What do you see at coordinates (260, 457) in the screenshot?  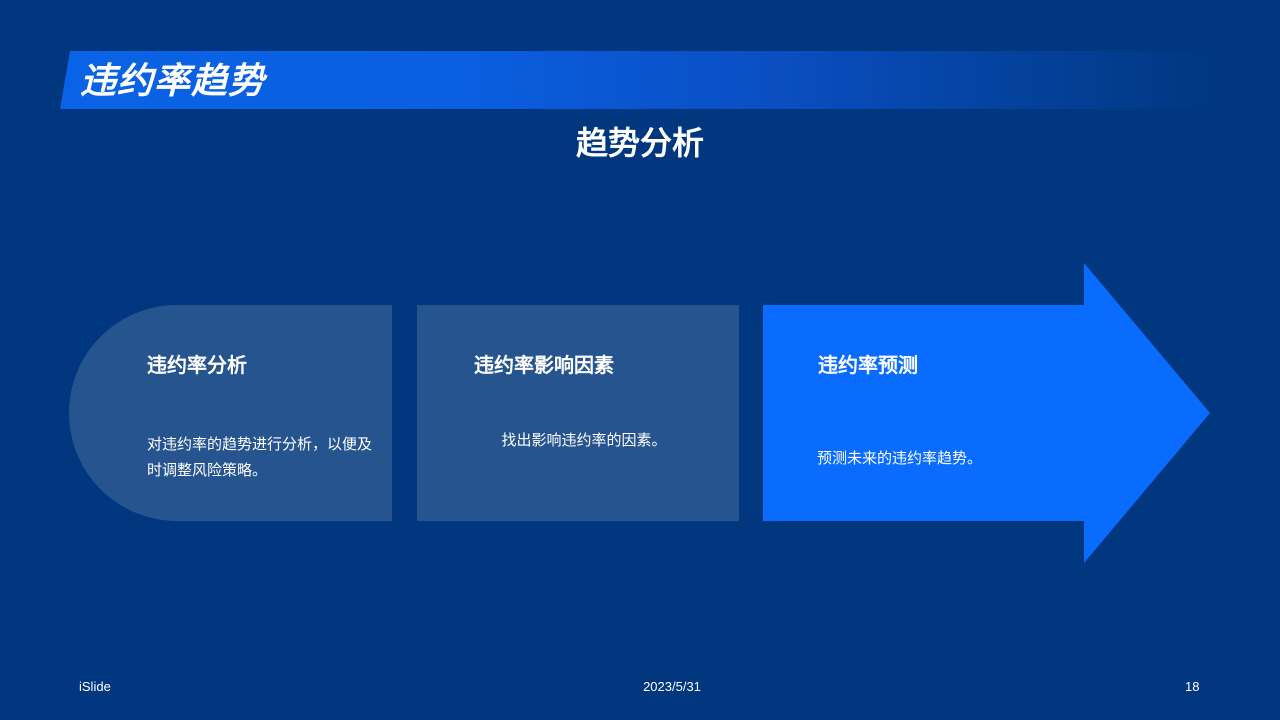 I see `step-1-description: 对违约率的趋势进行分析，以便及时调整风险策略。` at bounding box center [260, 457].